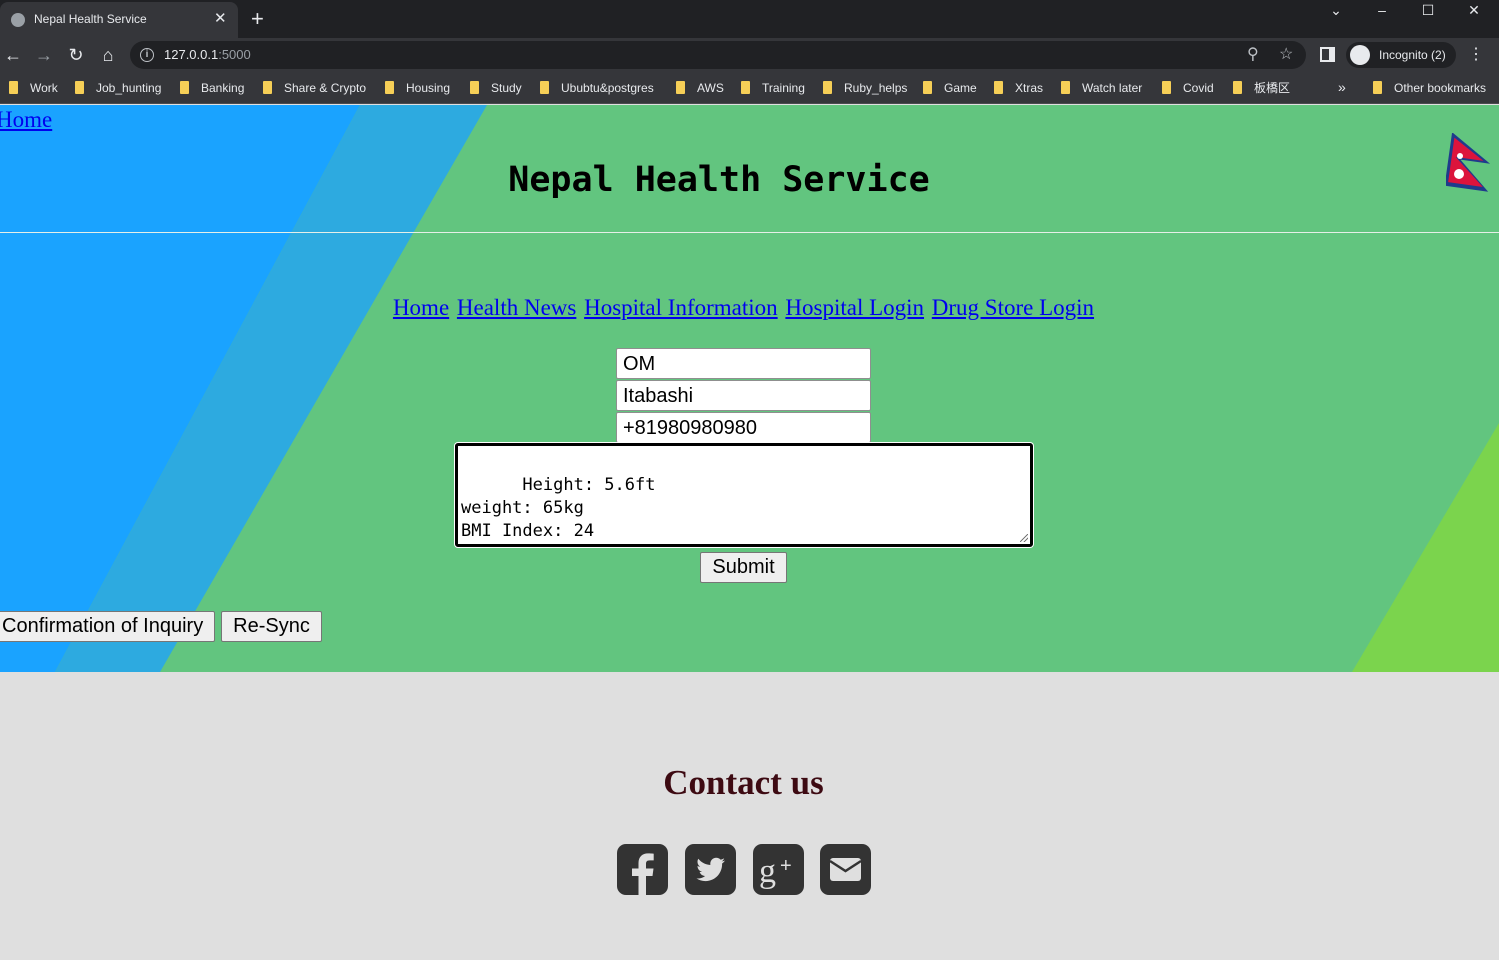 The width and height of the screenshot is (1499, 960). What do you see at coordinates (1425, 547) in the screenshot?
I see `lime-corner` at bounding box center [1425, 547].